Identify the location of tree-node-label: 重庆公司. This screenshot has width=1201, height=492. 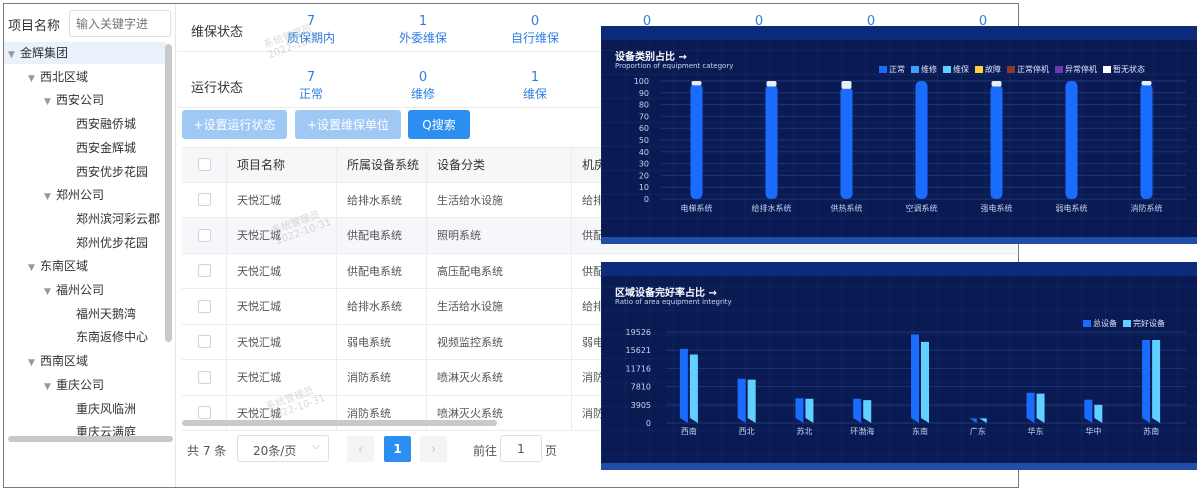
(80, 384).